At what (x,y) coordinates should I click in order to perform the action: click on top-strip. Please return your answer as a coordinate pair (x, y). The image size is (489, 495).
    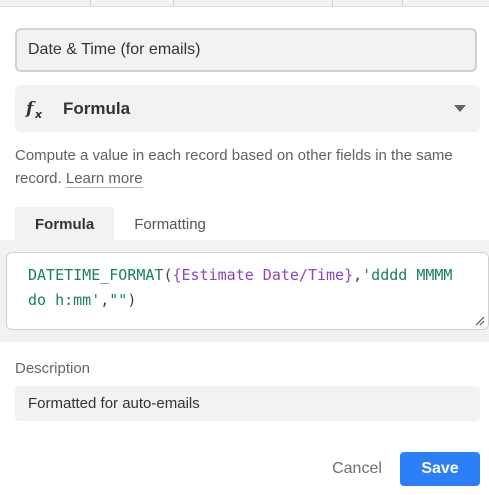
    Looking at the image, I should click on (244, 3).